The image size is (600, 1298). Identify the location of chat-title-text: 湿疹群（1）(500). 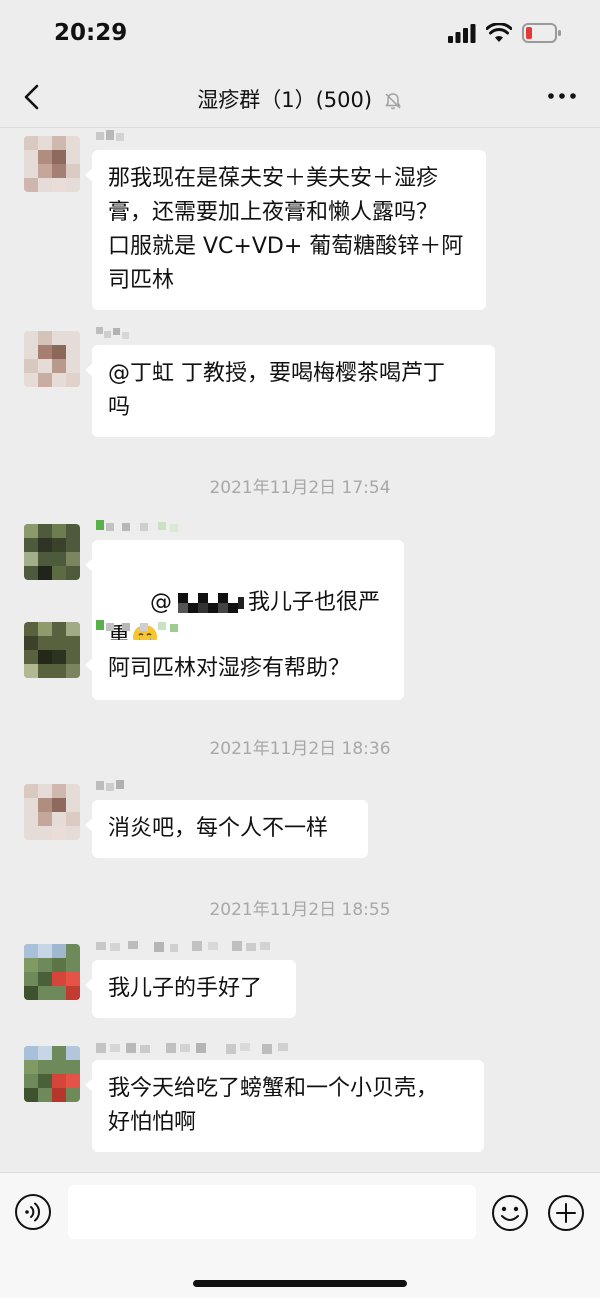
(285, 100).